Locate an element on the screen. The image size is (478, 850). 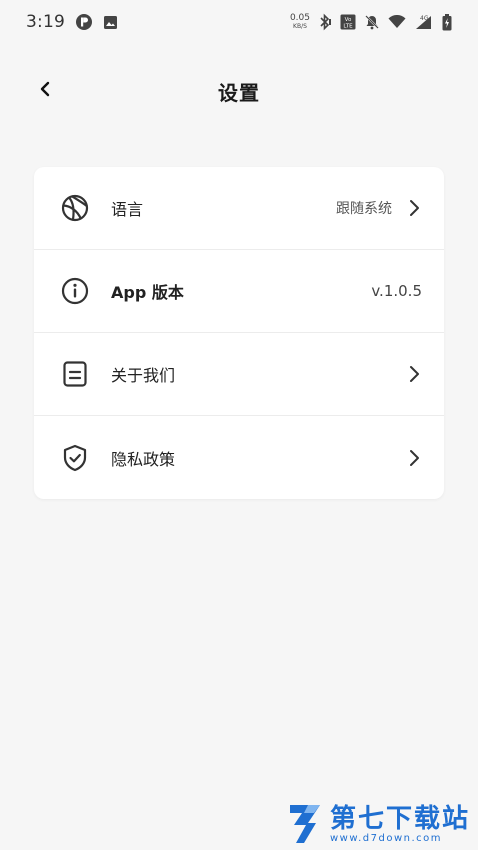
page-title: 设置 is located at coordinates (239, 92).